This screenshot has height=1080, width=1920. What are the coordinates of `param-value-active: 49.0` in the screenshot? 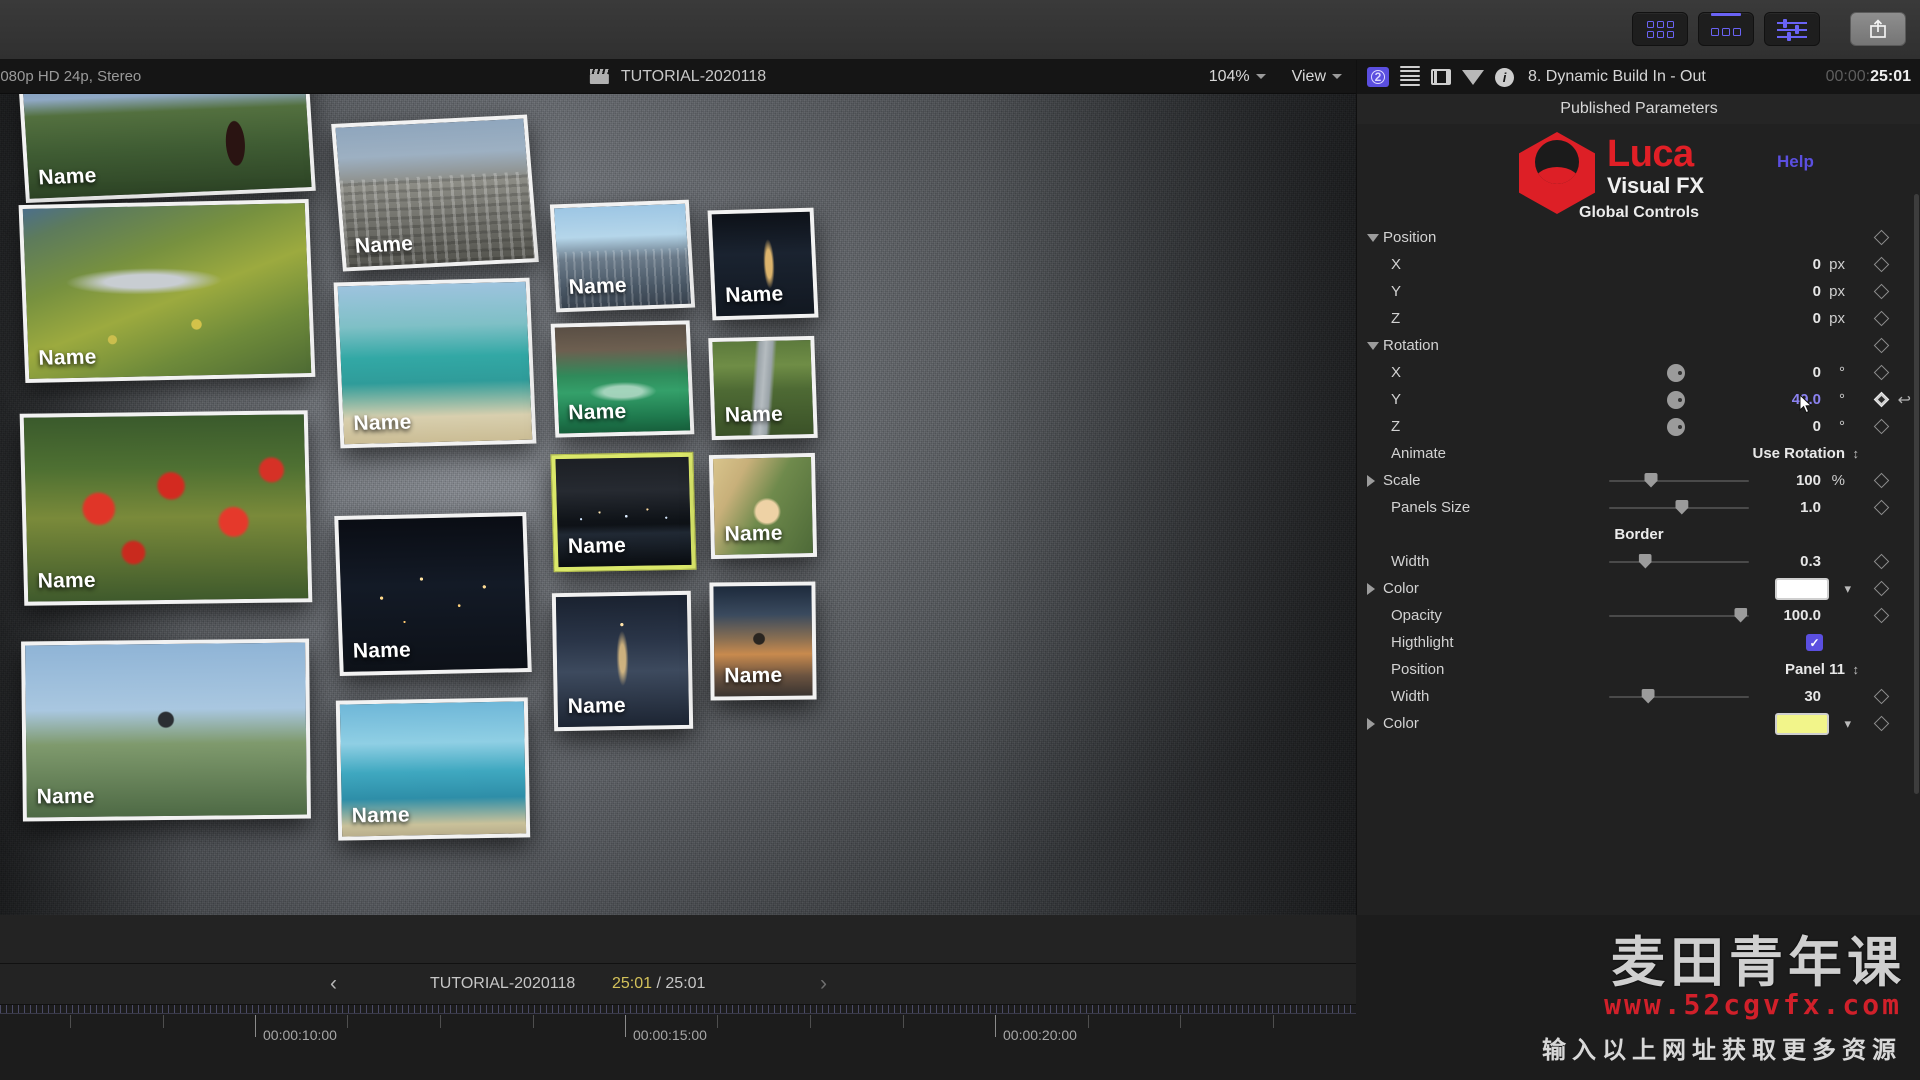 It's located at (1806, 399).